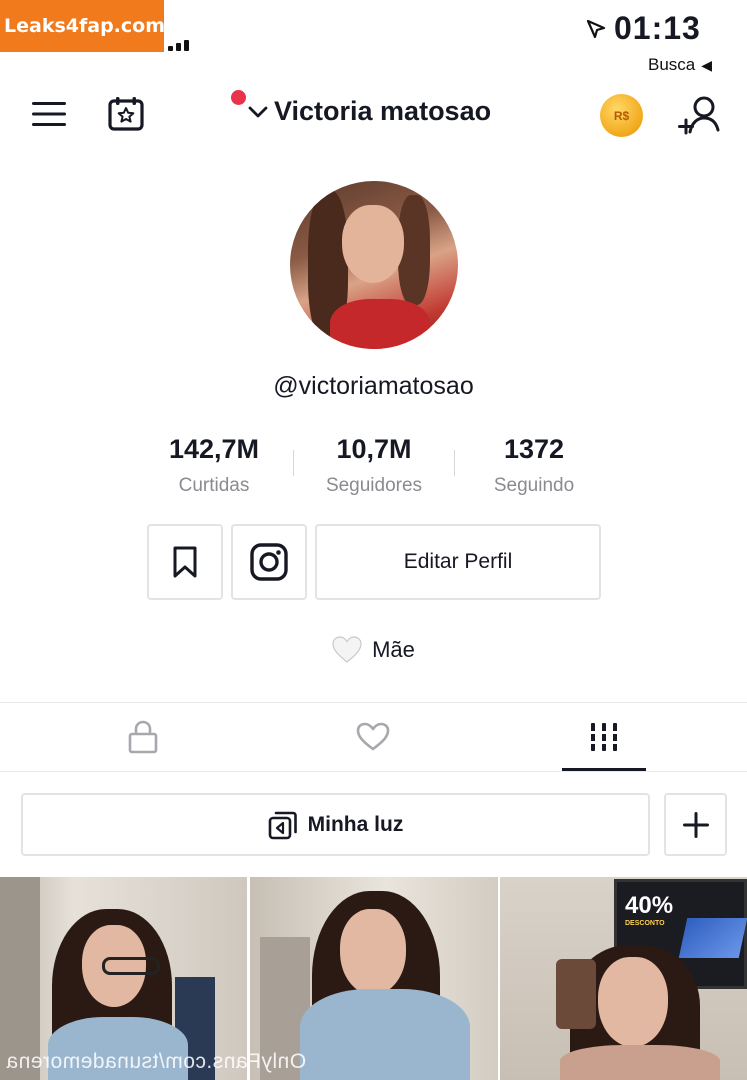 The image size is (747, 1080). I want to click on tab-videos, so click(604, 737).